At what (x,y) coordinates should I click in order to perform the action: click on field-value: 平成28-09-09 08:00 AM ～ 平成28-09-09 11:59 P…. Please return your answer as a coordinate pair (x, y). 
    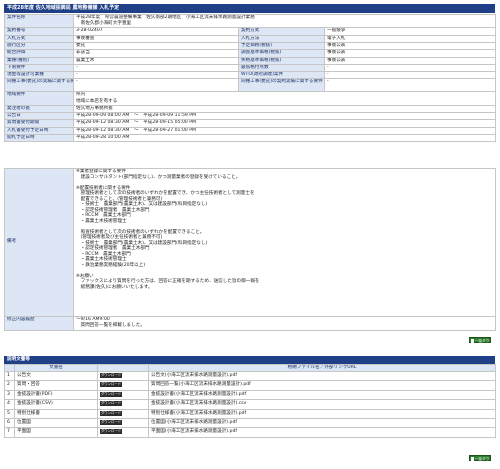
    Looking at the image, I should click on (284, 116).